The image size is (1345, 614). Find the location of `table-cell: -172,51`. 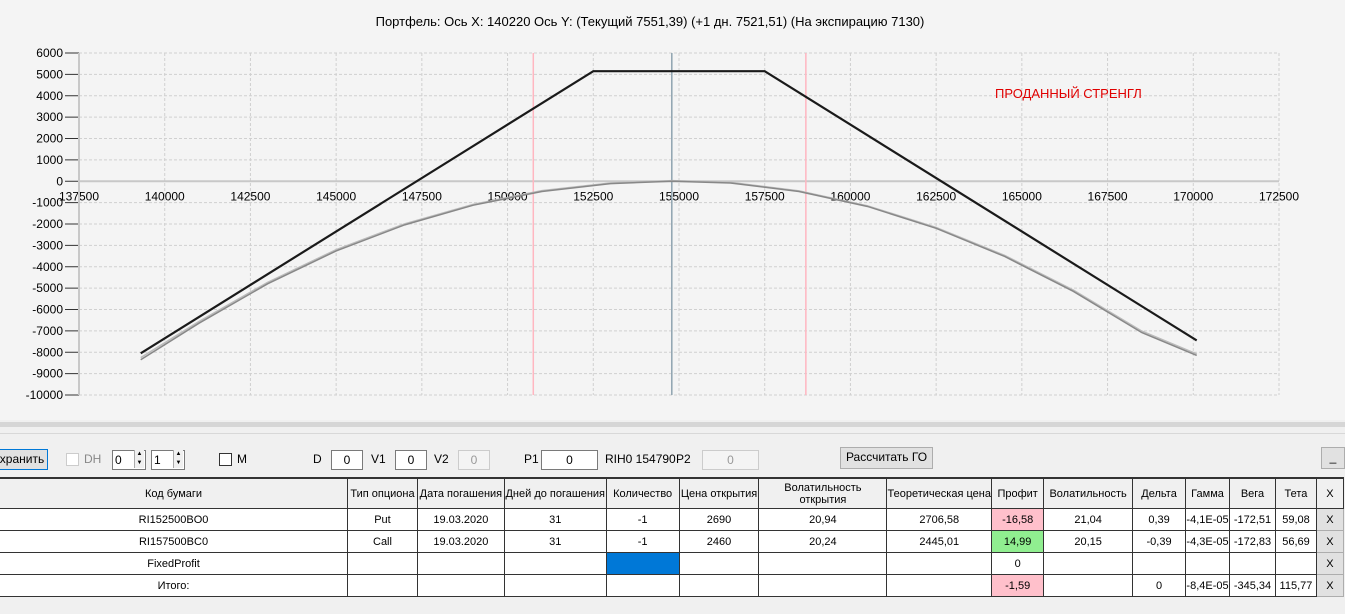

table-cell: -172,51 is located at coordinates (1252, 519).